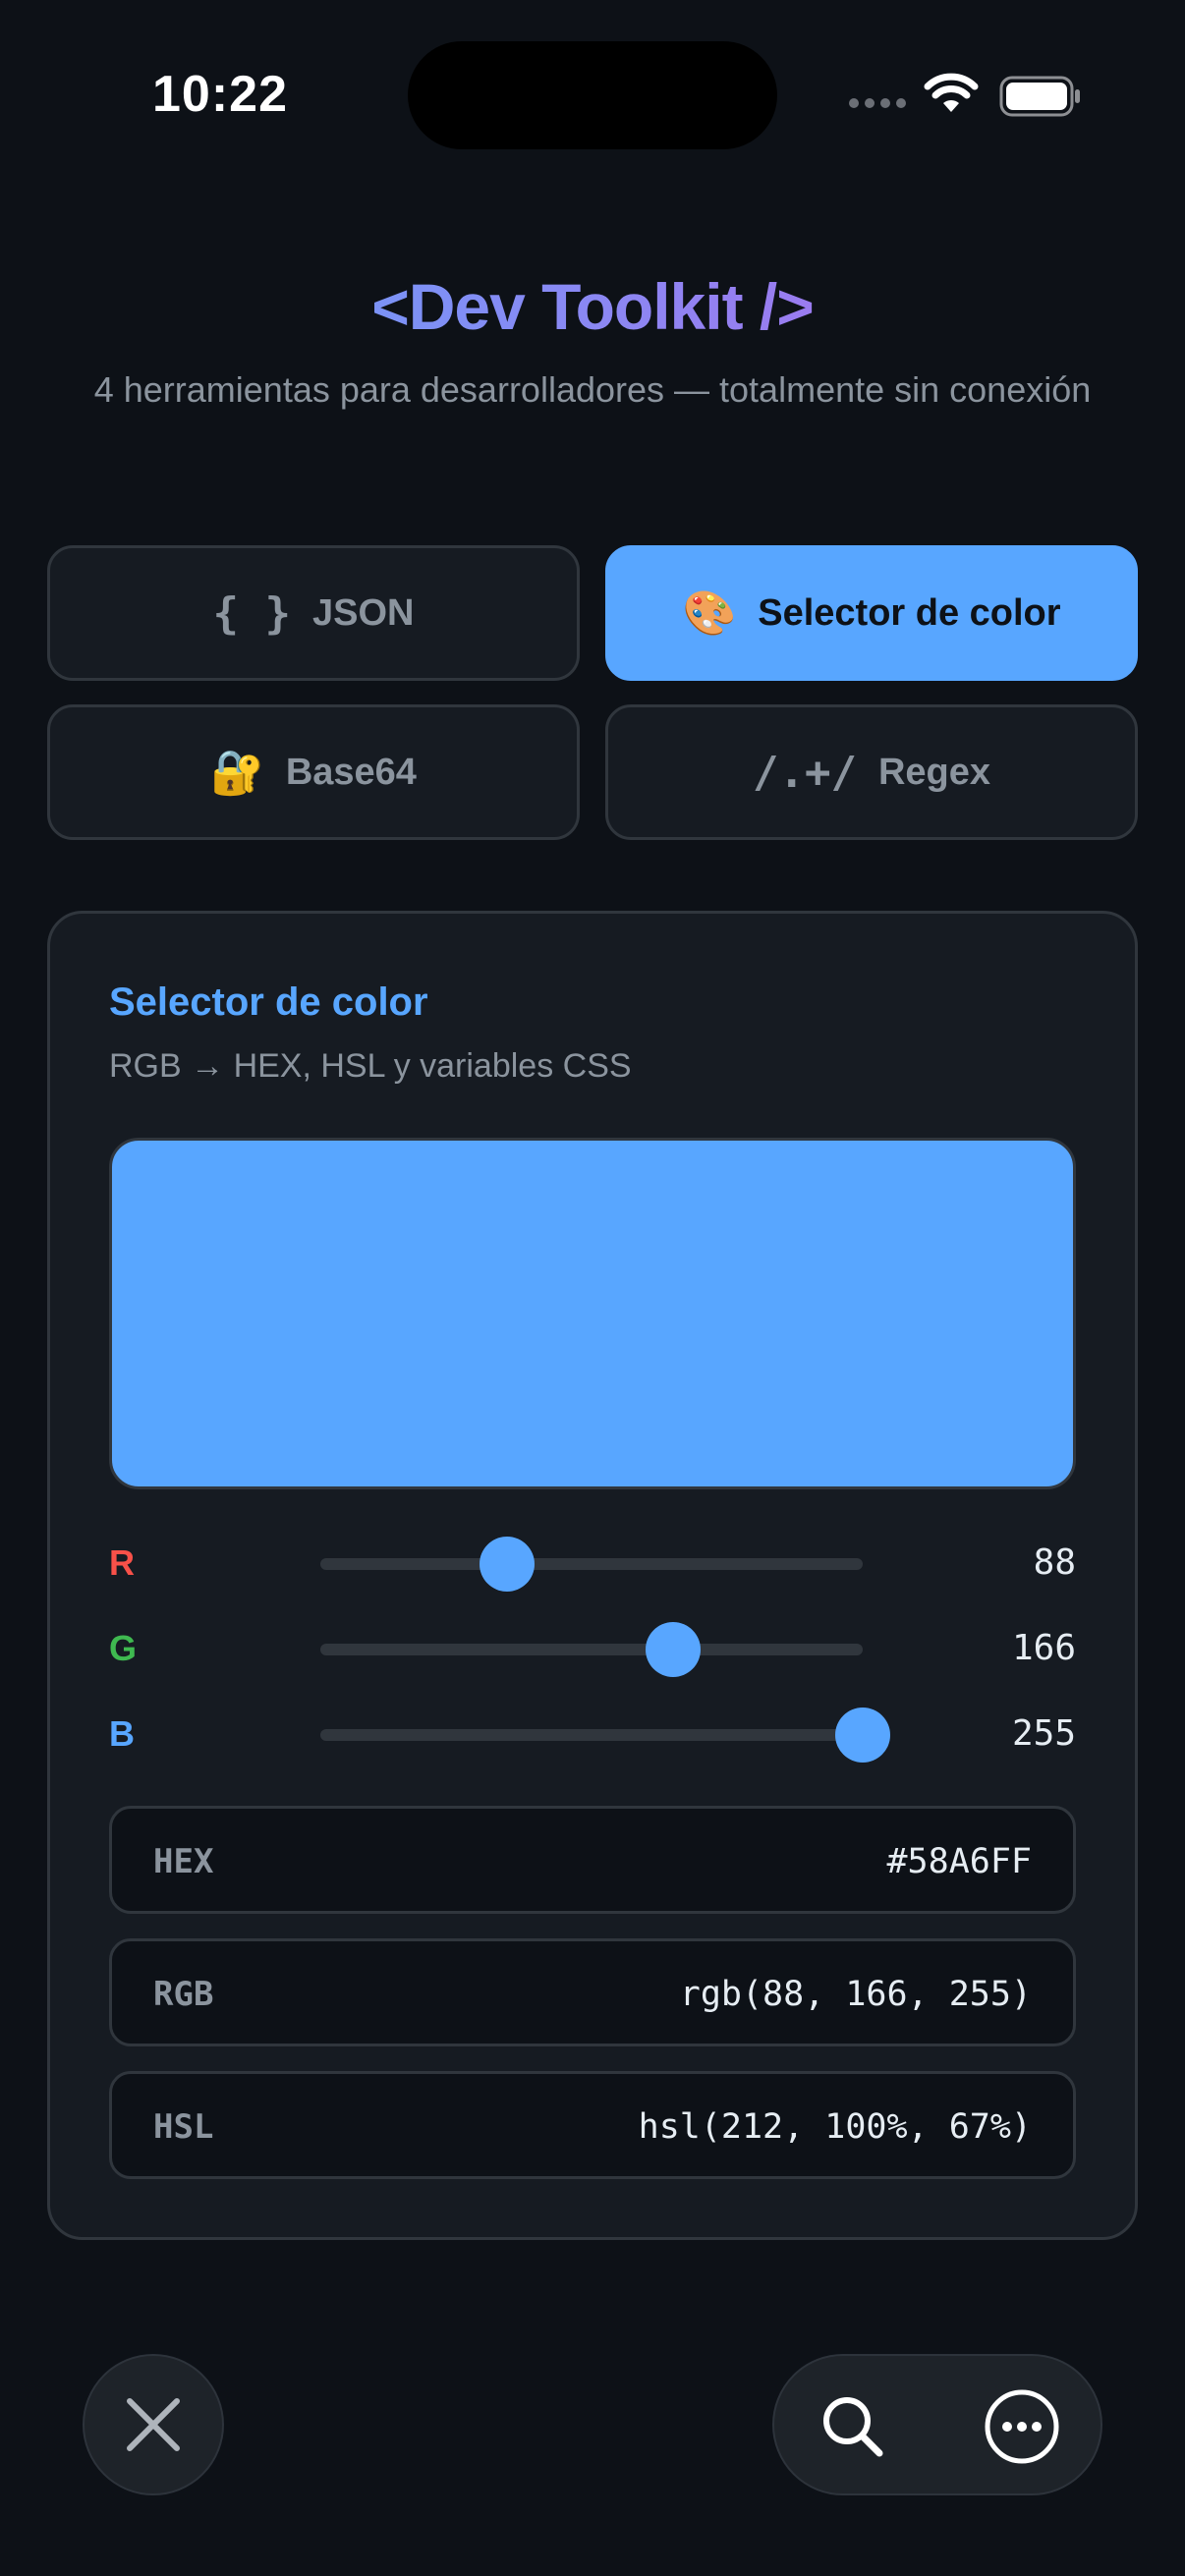  I want to click on tab-regex: /.+/ Regex, so click(872, 772).